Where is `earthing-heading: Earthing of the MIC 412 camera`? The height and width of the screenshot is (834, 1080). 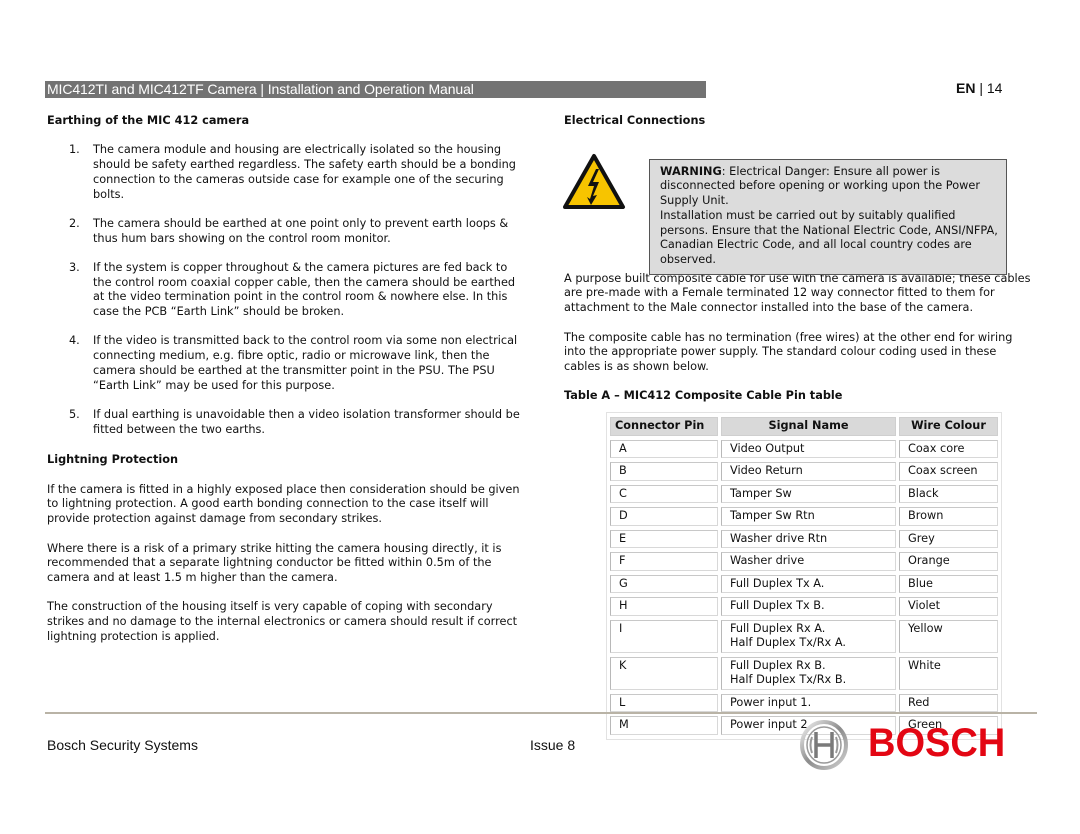 earthing-heading: Earthing of the MIC 412 camera is located at coordinates (148, 120).